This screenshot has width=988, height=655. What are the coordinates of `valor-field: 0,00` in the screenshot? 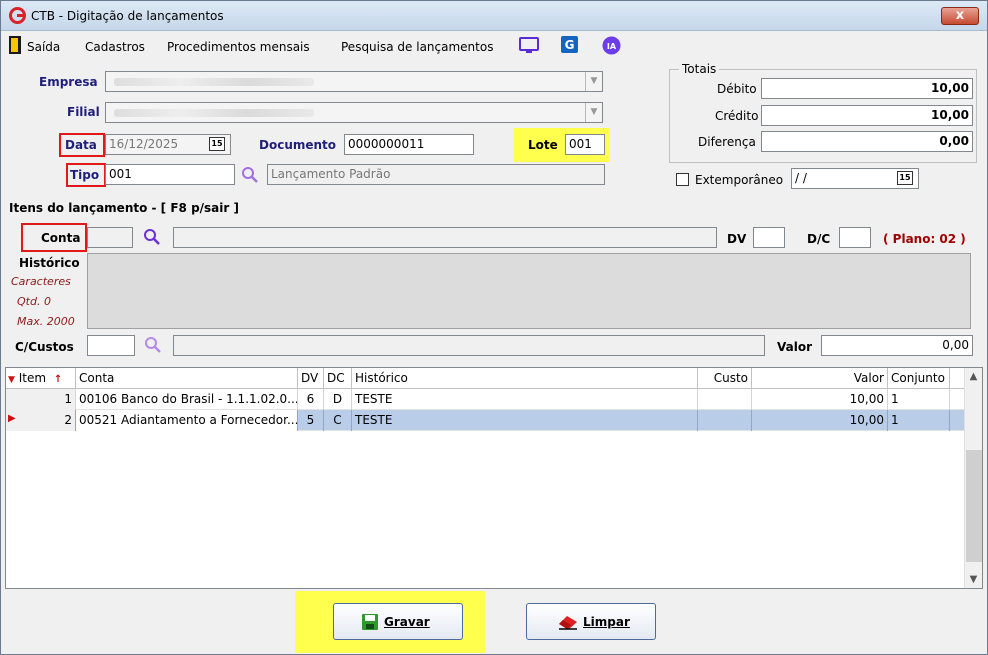 It's located at (897, 345).